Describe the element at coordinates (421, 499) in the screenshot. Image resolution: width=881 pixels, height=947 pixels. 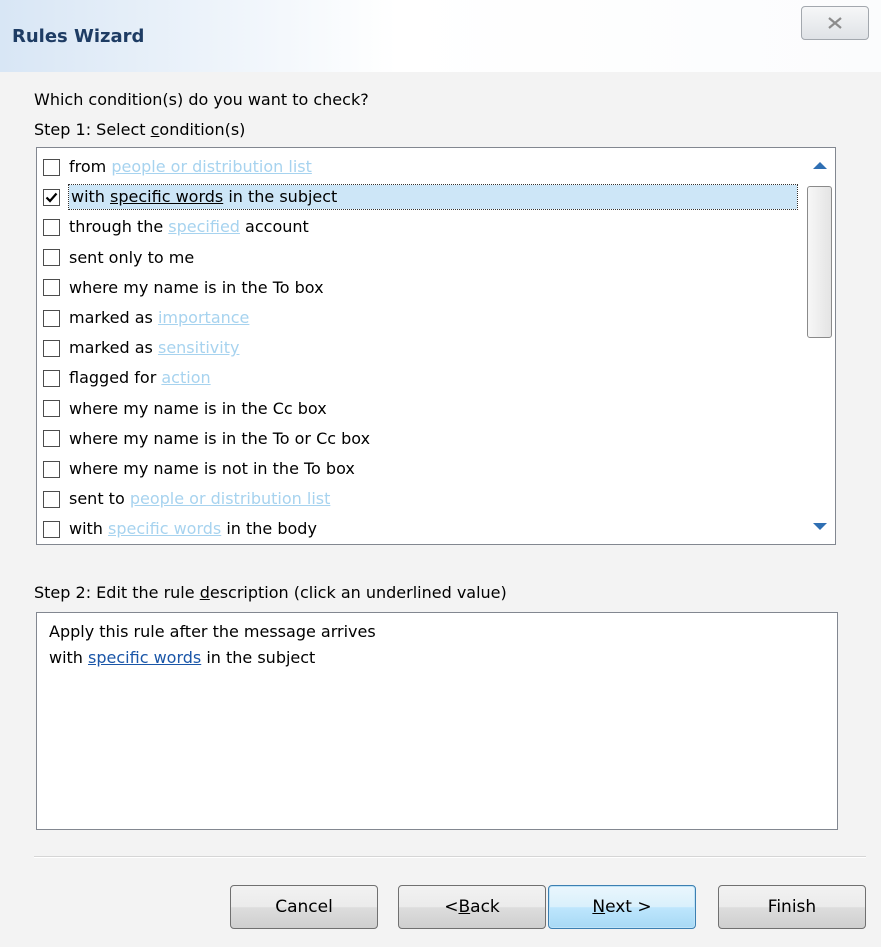
I see `condition-item: sent to people or distribution list` at that location.